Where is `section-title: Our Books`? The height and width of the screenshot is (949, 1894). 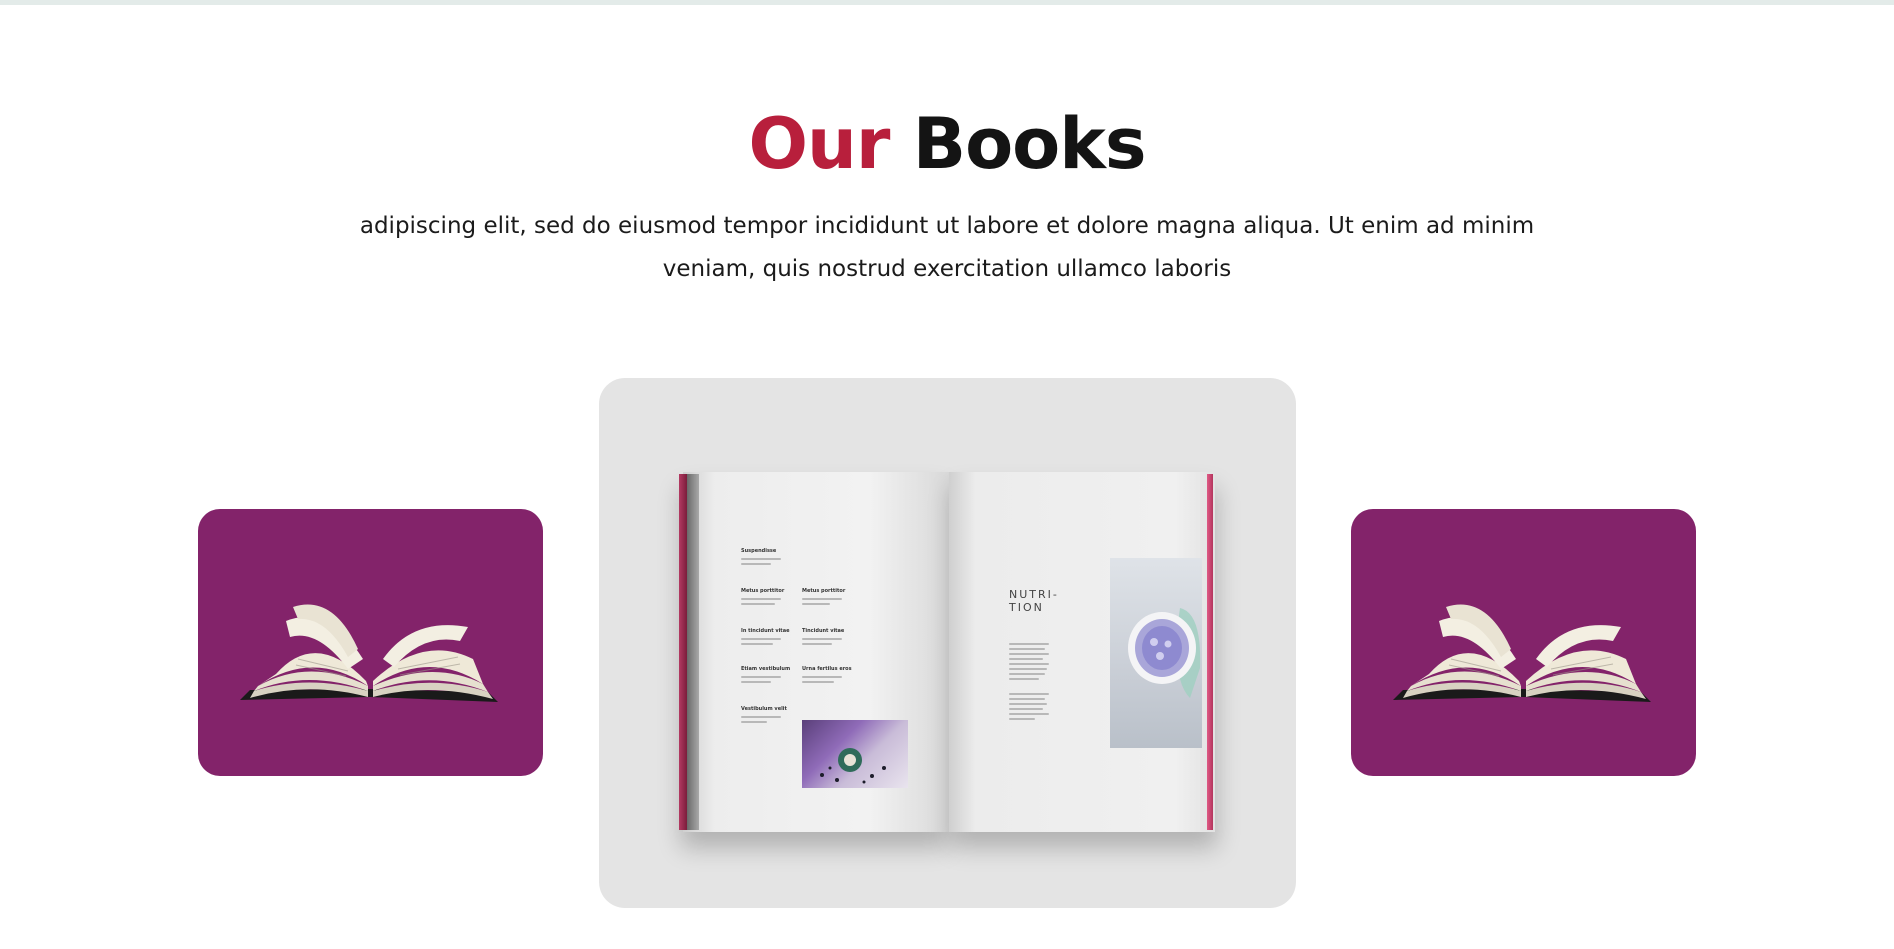
section-title: Our Books is located at coordinates (947, 144).